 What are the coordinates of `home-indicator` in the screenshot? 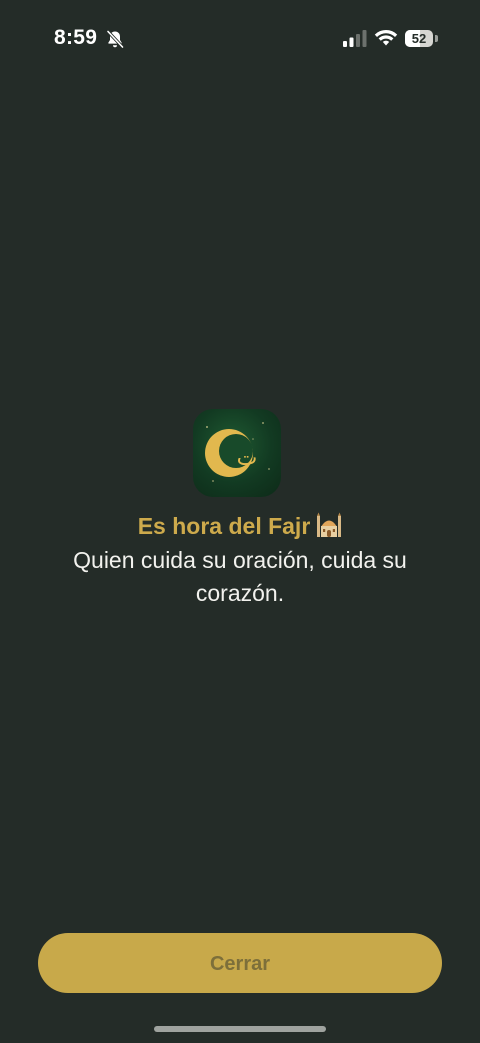 It's located at (240, 1029).